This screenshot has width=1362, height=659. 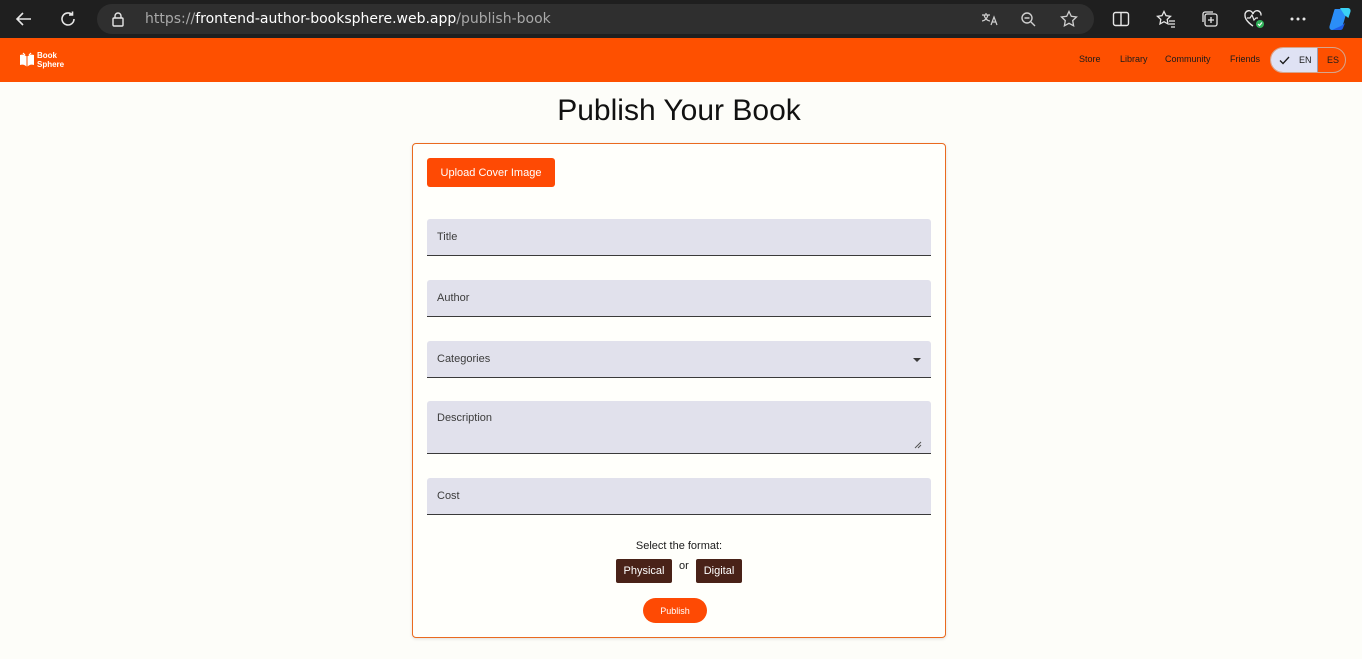 I want to click on resize-handle-icon, so click(x=918, y=445).